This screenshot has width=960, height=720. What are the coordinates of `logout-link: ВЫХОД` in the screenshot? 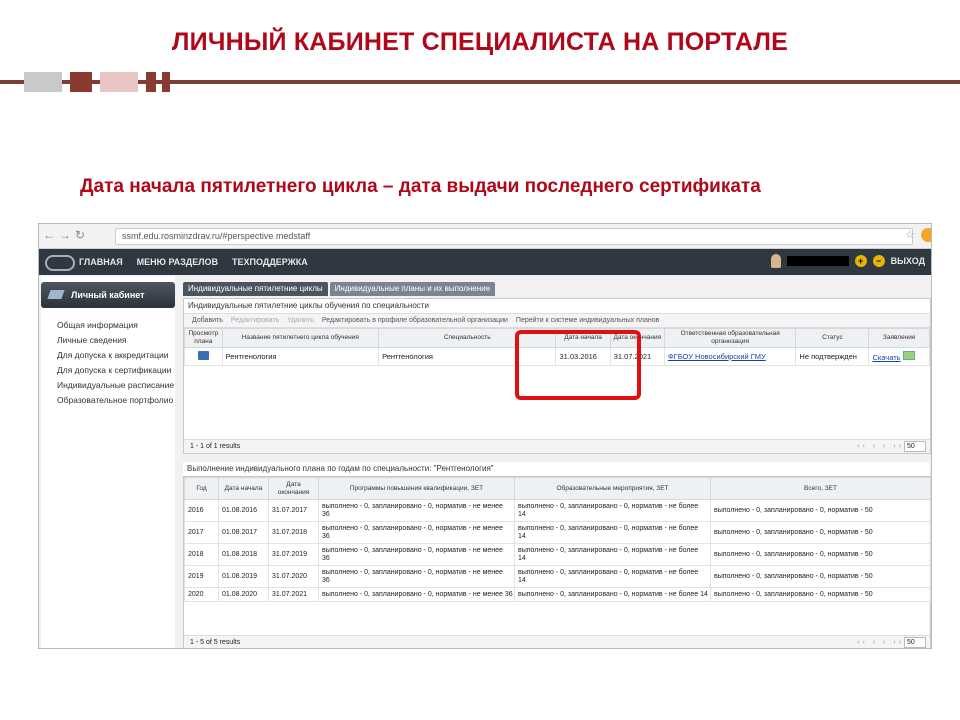 It's located at (908, 261).